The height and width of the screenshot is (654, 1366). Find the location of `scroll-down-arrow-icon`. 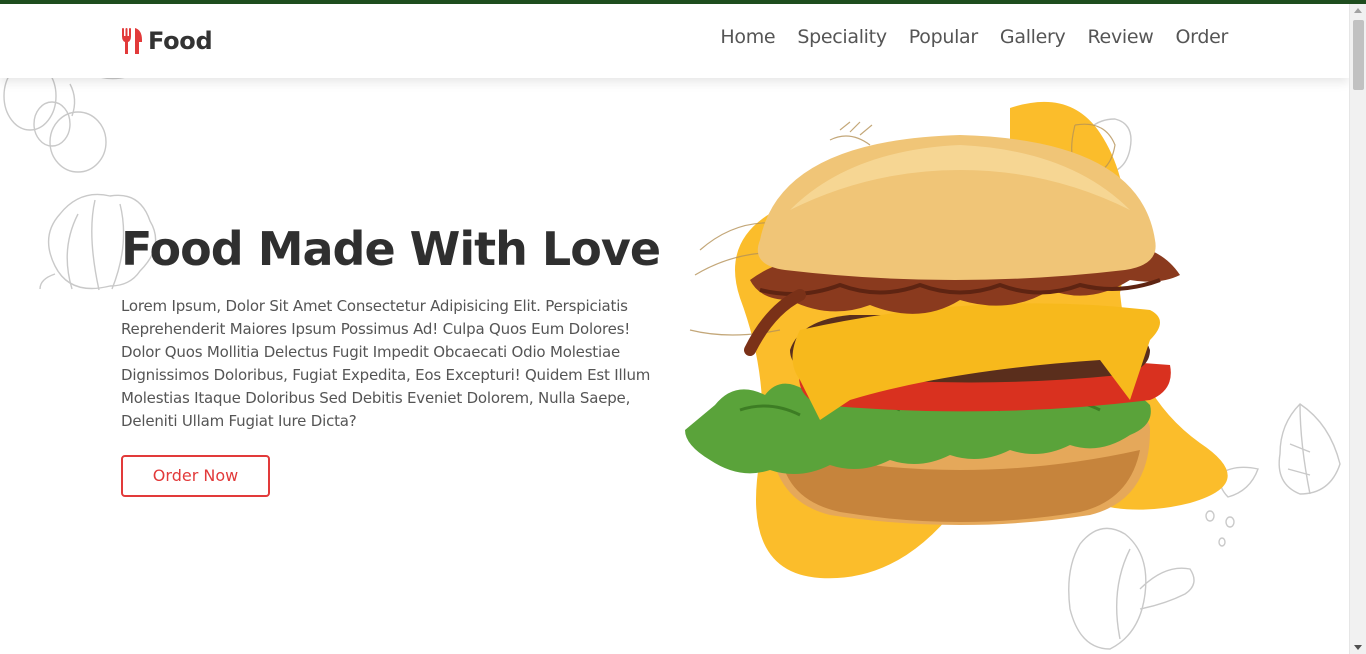

scroll-down-arrow-icon is located at coordinates (1358, 647).